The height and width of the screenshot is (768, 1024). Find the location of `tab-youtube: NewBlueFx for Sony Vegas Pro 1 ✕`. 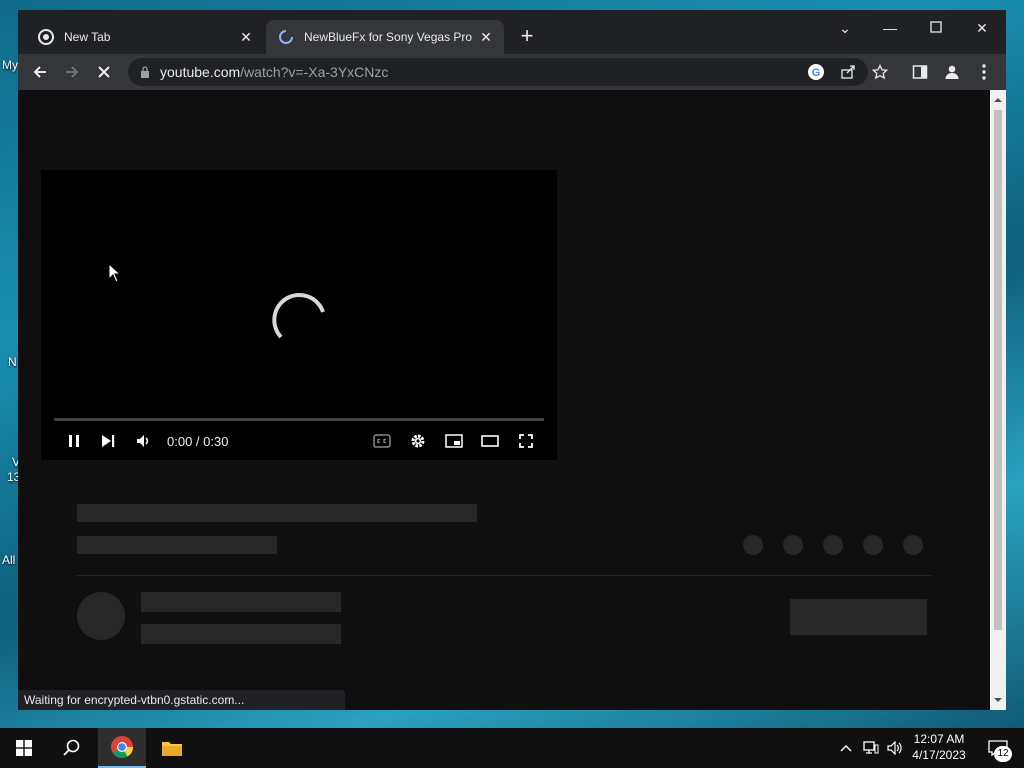

tab-youtube: NewBlueFx for Sony Vegas Pro 1 ✕ is located at coordinates (385, 37).